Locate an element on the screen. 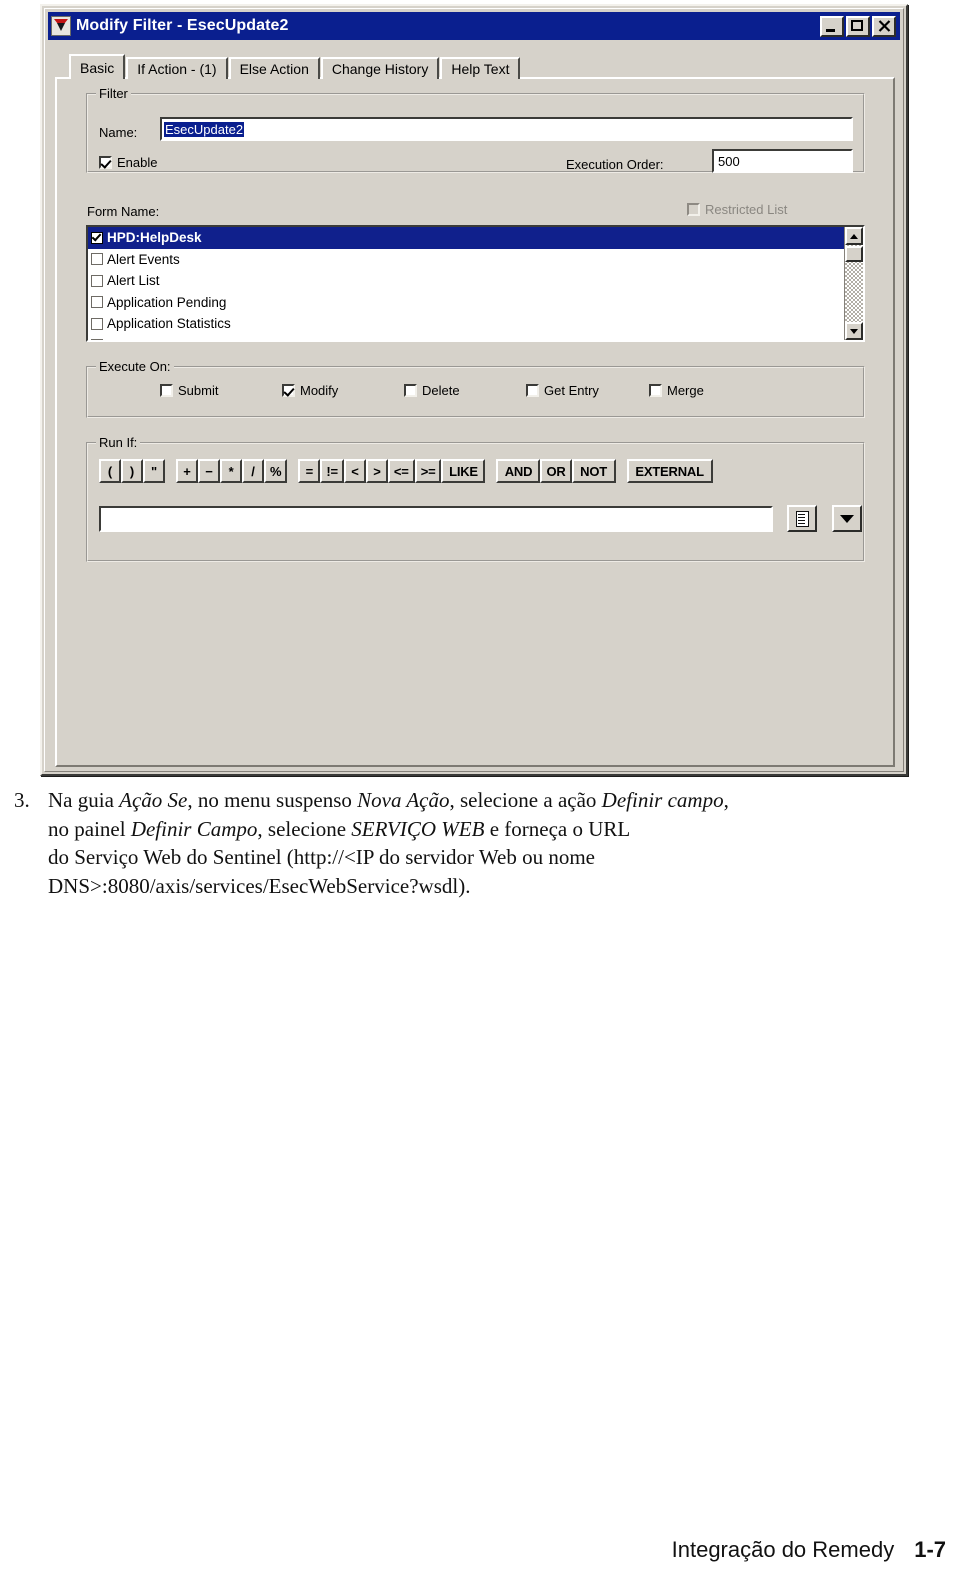  execute-on-get-entry: Get Entry is located at coordinates (562, 390).